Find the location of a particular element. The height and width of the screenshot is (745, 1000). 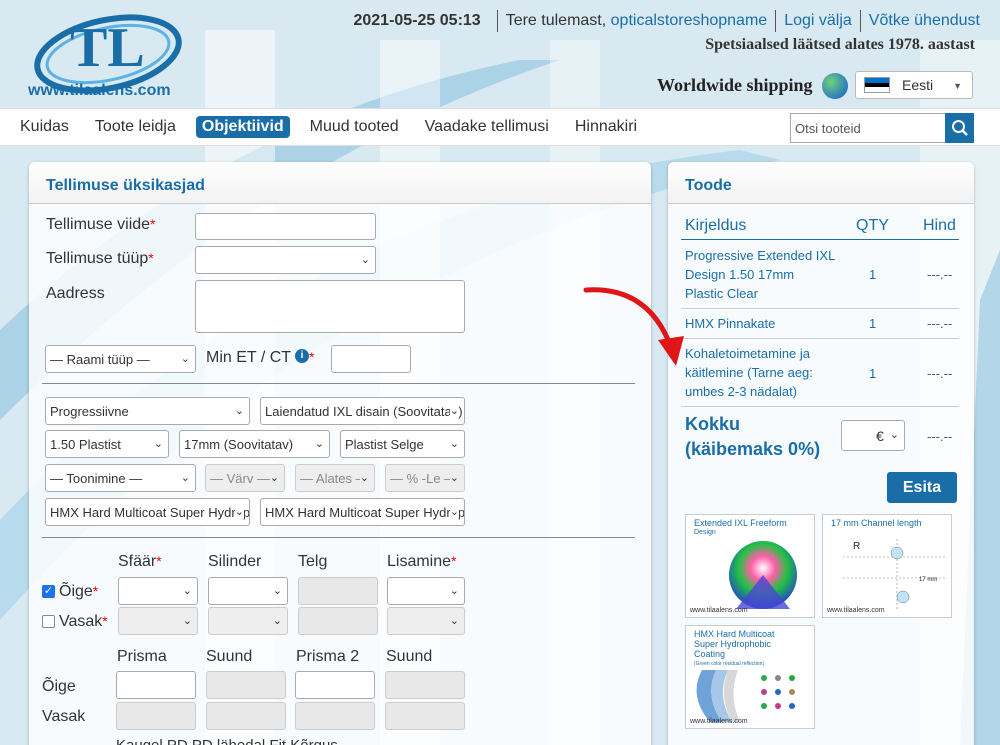

language-select: Eesti ▼ is located at coordinates (914, 85).